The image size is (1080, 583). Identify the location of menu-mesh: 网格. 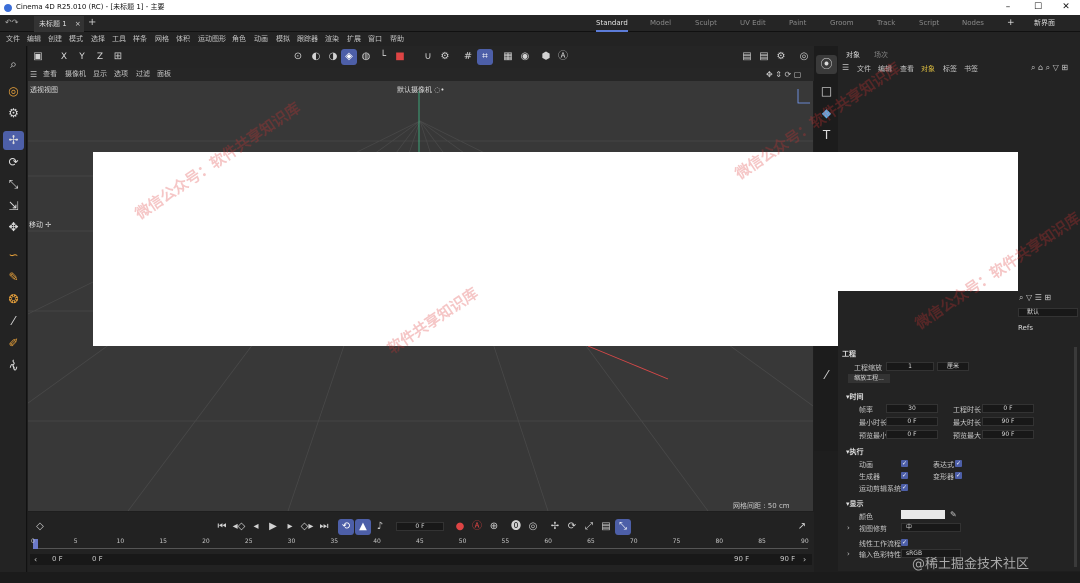
(162, 39).